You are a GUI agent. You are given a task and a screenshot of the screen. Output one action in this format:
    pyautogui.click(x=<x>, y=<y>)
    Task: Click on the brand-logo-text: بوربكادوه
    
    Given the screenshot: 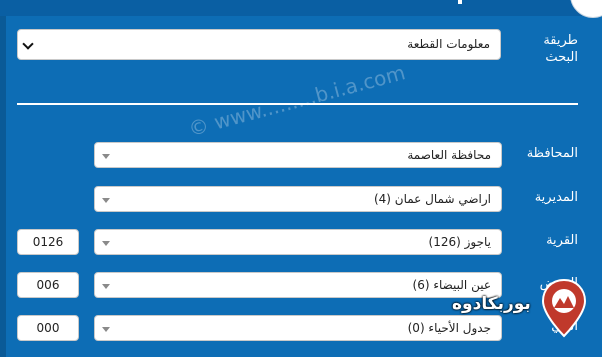 What is the action you would take?
    pyautogui.click(x=491, y=304)
    